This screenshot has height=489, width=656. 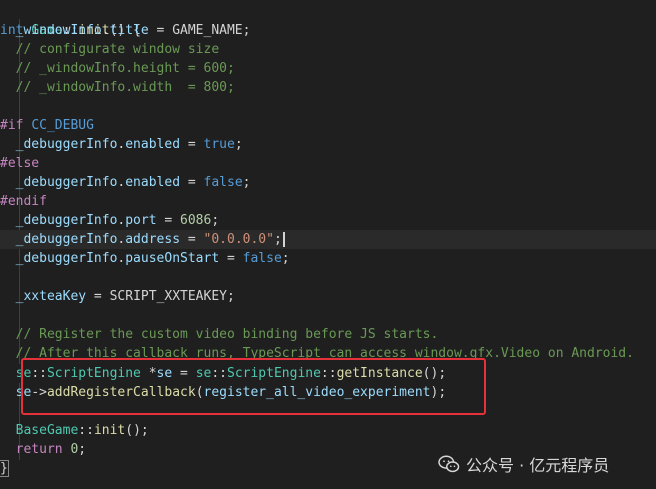 I want to click on token: ::, so click(x=86, y=430).